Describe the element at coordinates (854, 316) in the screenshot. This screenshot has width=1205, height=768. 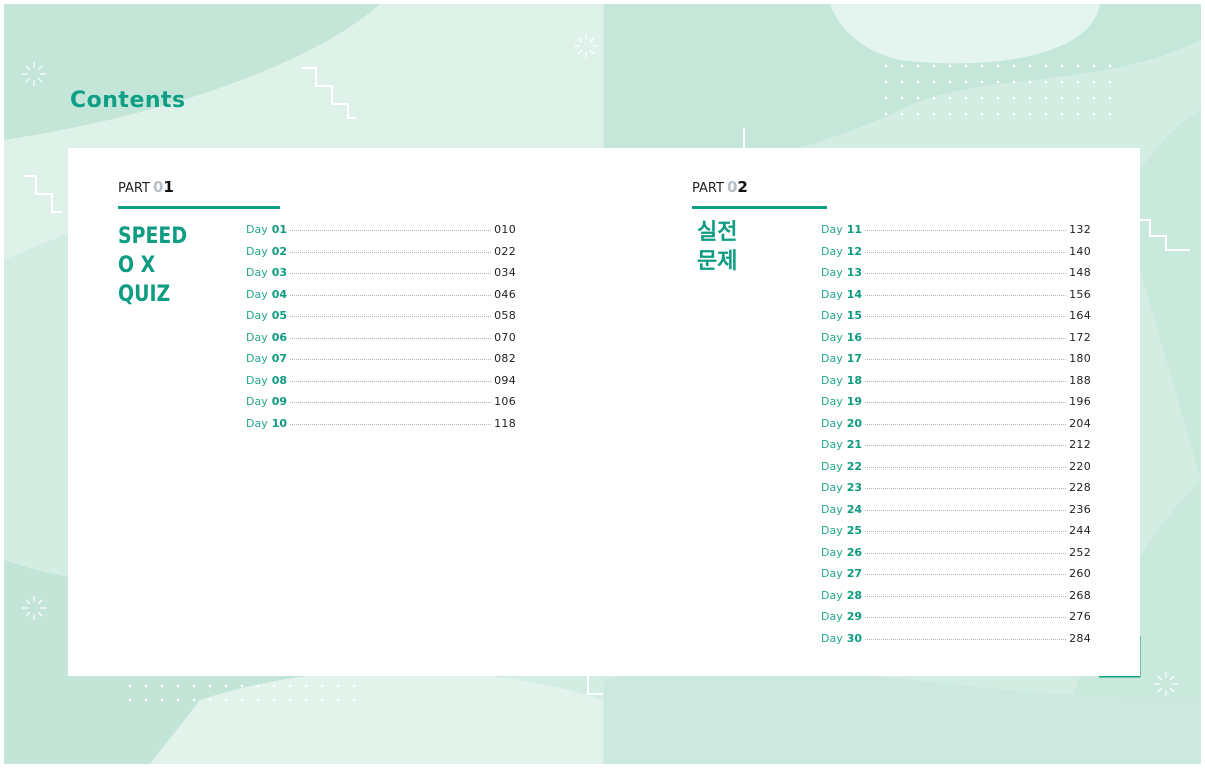
I see `day-number: 15` at that location.